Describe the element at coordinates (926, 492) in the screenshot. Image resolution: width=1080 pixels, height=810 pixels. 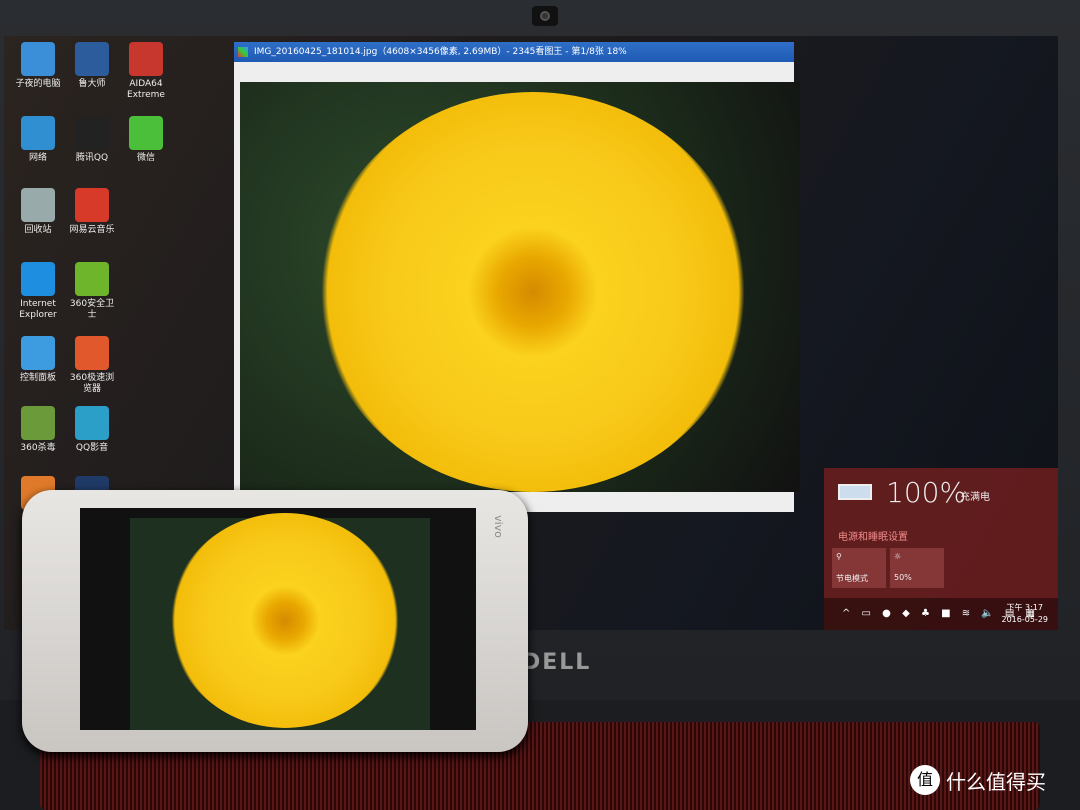
I see `battery-percent: 100%` at that location.